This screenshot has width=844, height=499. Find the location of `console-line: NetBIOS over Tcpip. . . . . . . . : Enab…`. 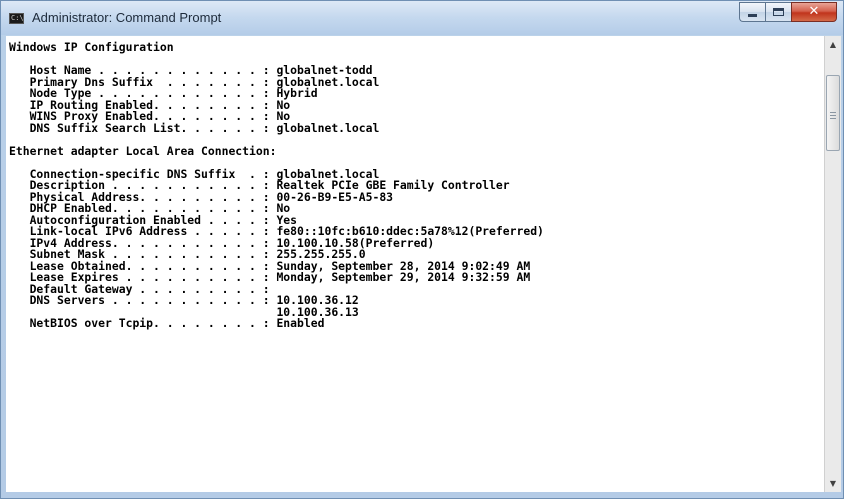

console-line: NetBIOS over Tcpip. . . . . . . . : Enab… is located at coordinates (167, 323).